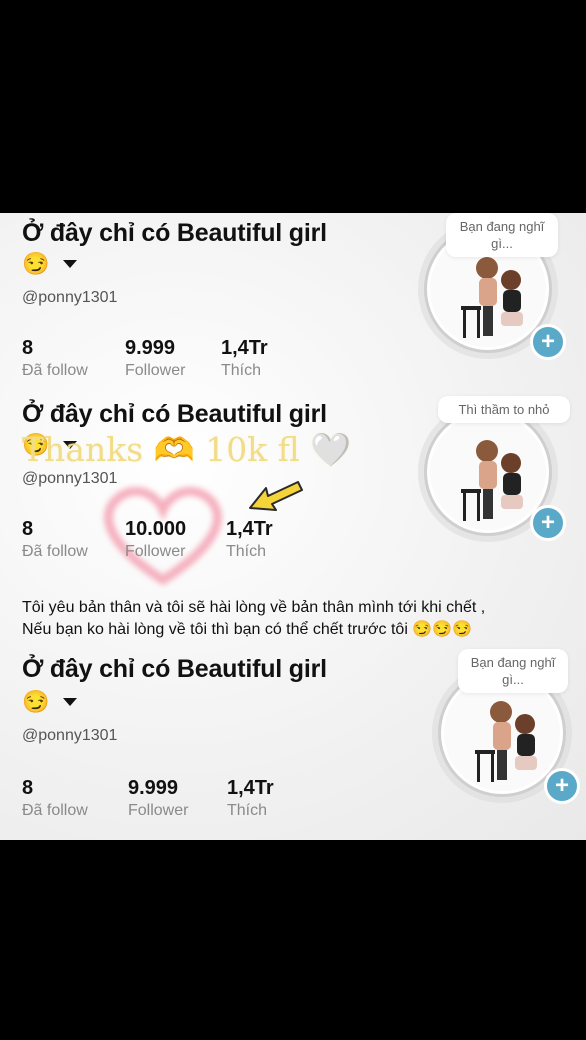  What do you see at coordinates (276, 496) in the screenshot?
I see `arrow-left-icon` at bounding box center [276, 496].